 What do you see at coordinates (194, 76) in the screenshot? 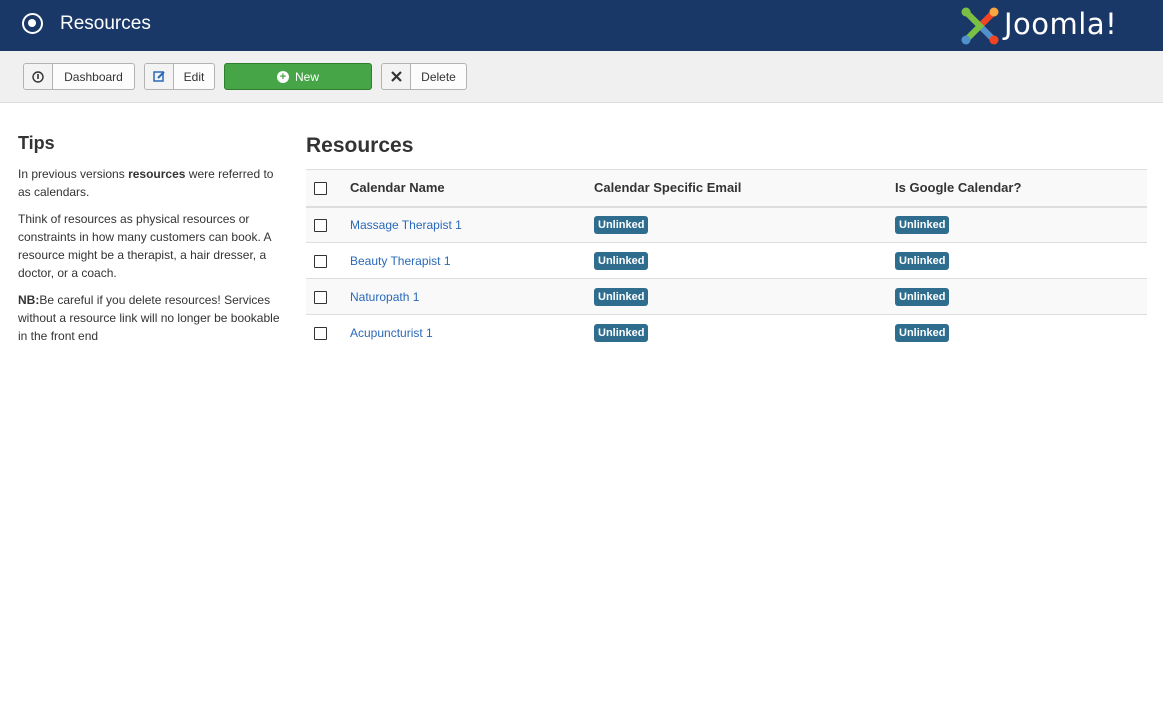
I see `edit-label: Edit` at bounding box center [194, 76].